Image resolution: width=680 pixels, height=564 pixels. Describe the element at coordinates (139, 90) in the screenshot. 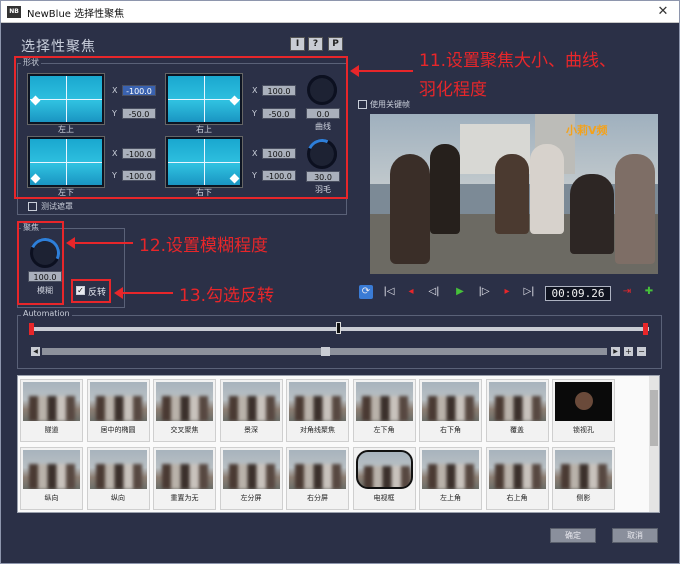

I see `top-left-x-field: -100.0` at that location.